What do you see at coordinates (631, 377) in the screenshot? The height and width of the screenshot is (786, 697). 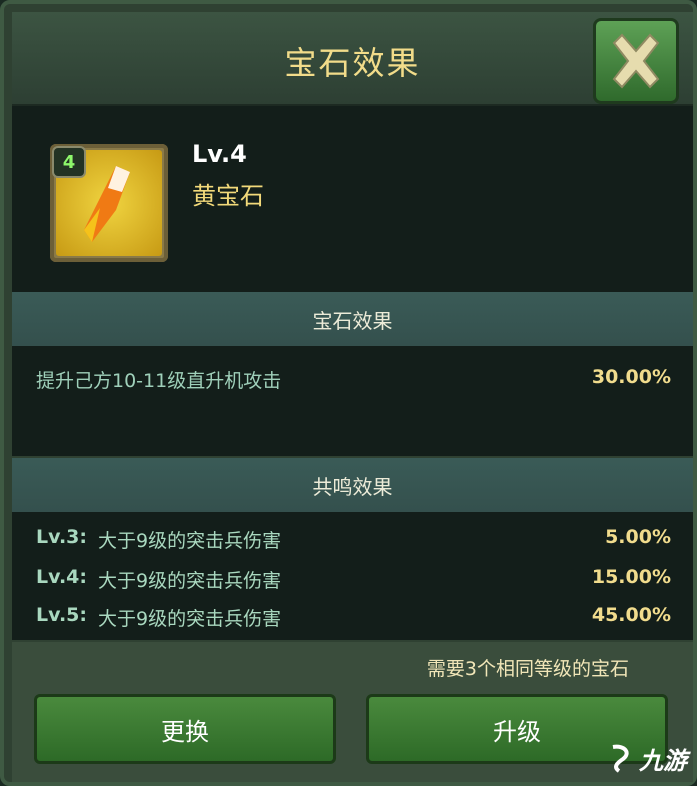 I see `effect-value: 30.00%` at bounding box center [631, 377].